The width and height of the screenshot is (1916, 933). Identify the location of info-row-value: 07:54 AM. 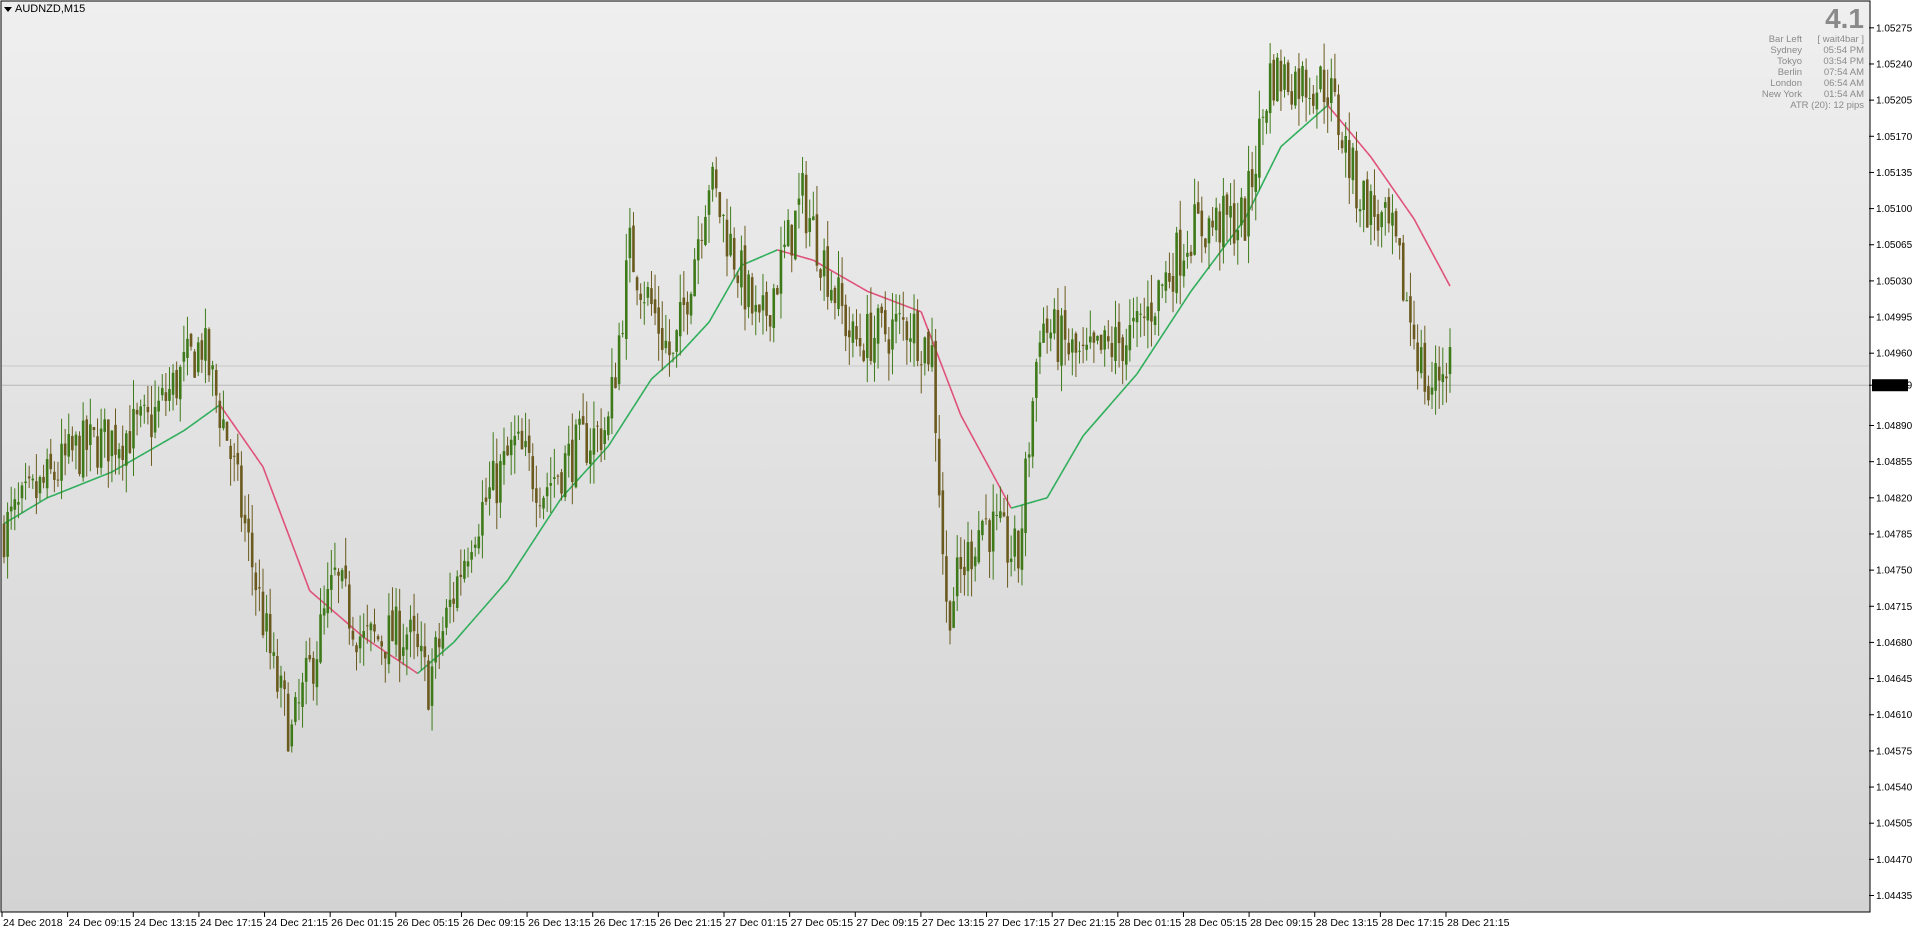
(1843, 72).